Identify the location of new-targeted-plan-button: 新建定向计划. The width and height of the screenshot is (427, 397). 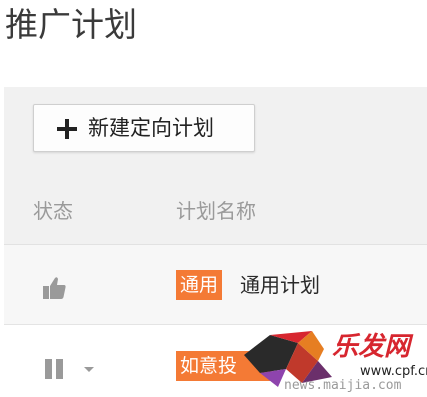
(144, 128).